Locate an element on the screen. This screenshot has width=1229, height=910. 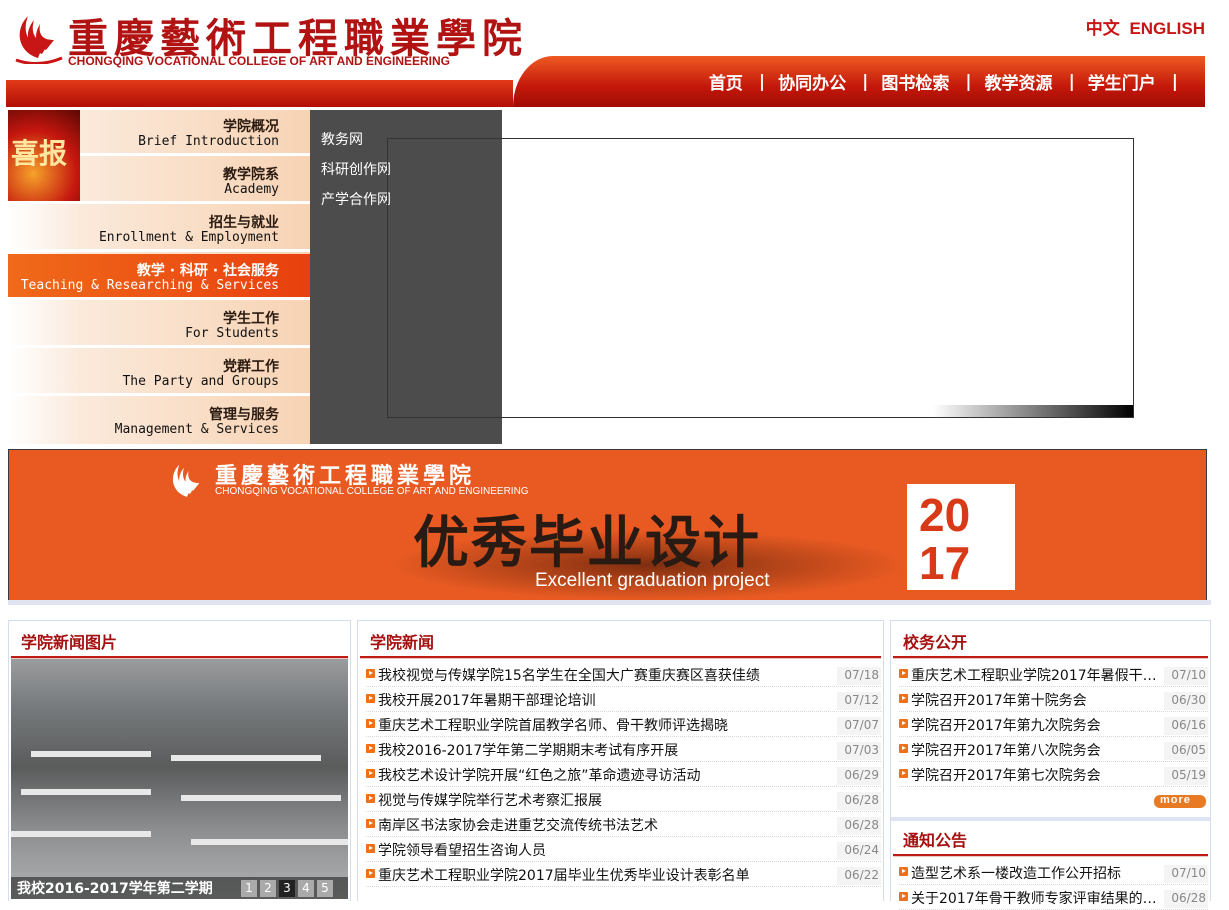
nav-home: 首页 is located at coordinates (726, 81).